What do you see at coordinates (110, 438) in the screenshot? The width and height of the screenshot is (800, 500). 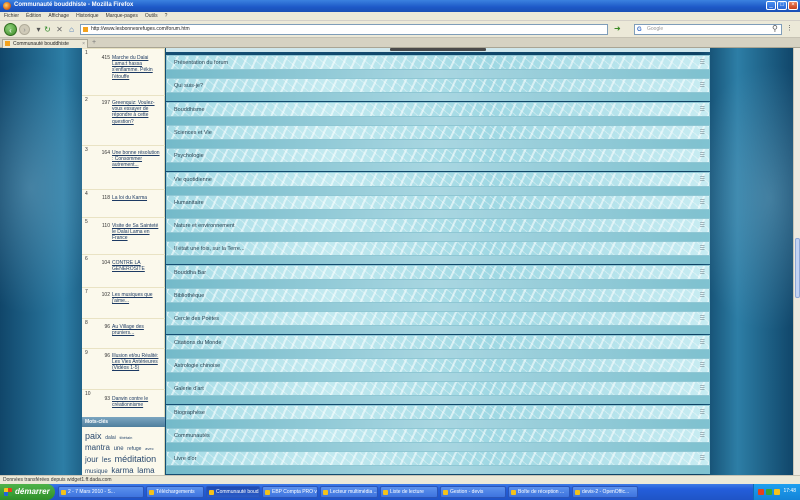 I see `tag-link: dalai` at bounding box center [110, 438].